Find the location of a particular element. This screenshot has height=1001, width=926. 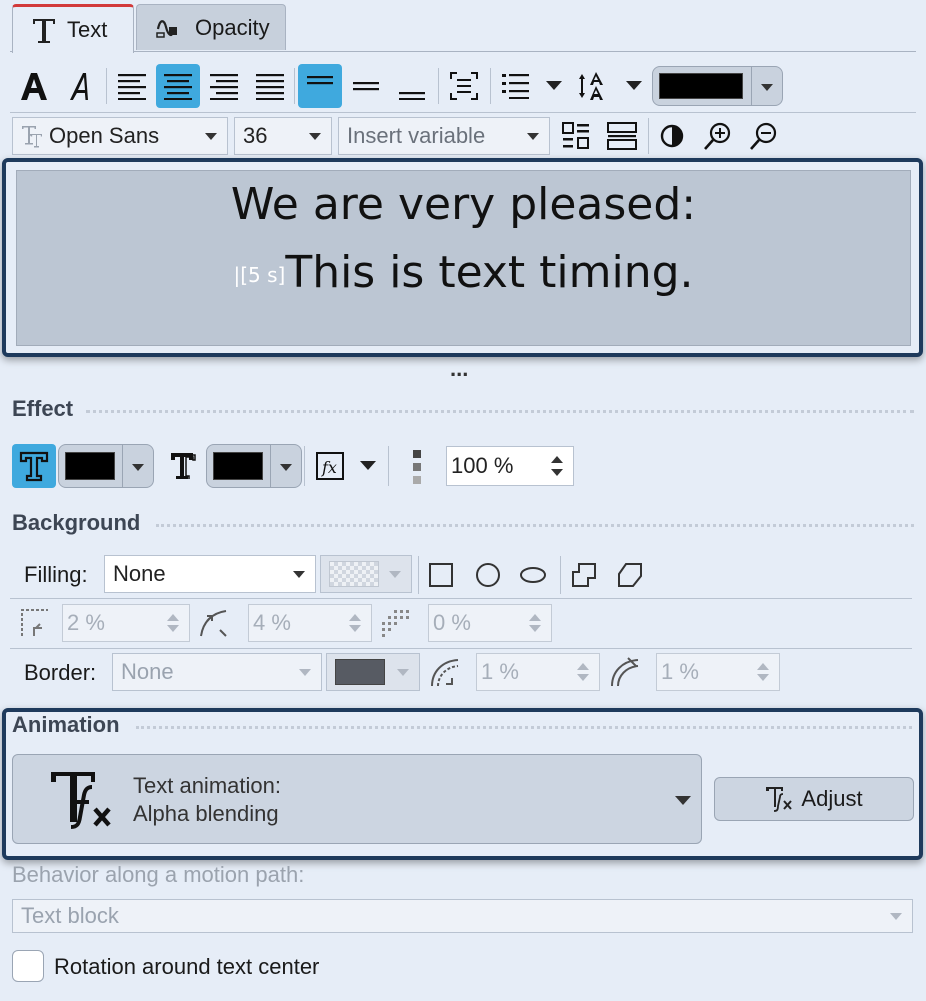

font-family-value: Open Sans is located at coordinates (104, 135).